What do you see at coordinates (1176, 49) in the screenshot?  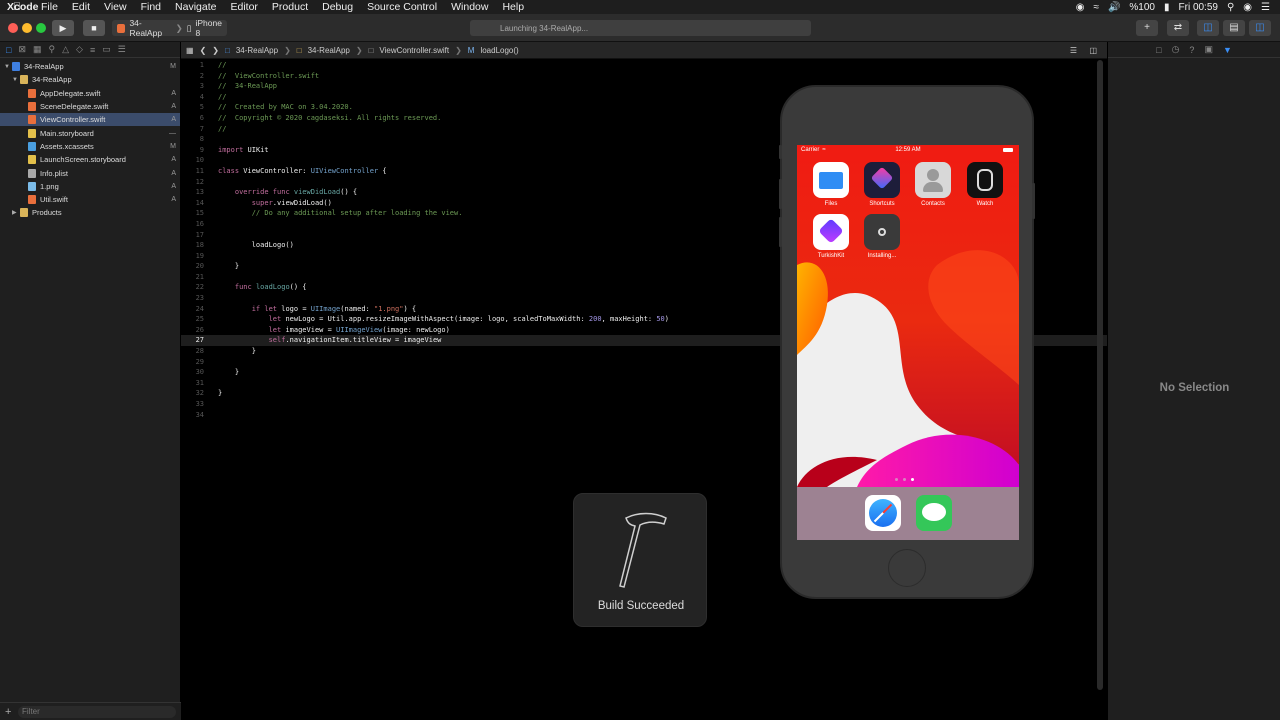 I see `history-inspector-icon: ◷` at bounding box center [1176, 49].